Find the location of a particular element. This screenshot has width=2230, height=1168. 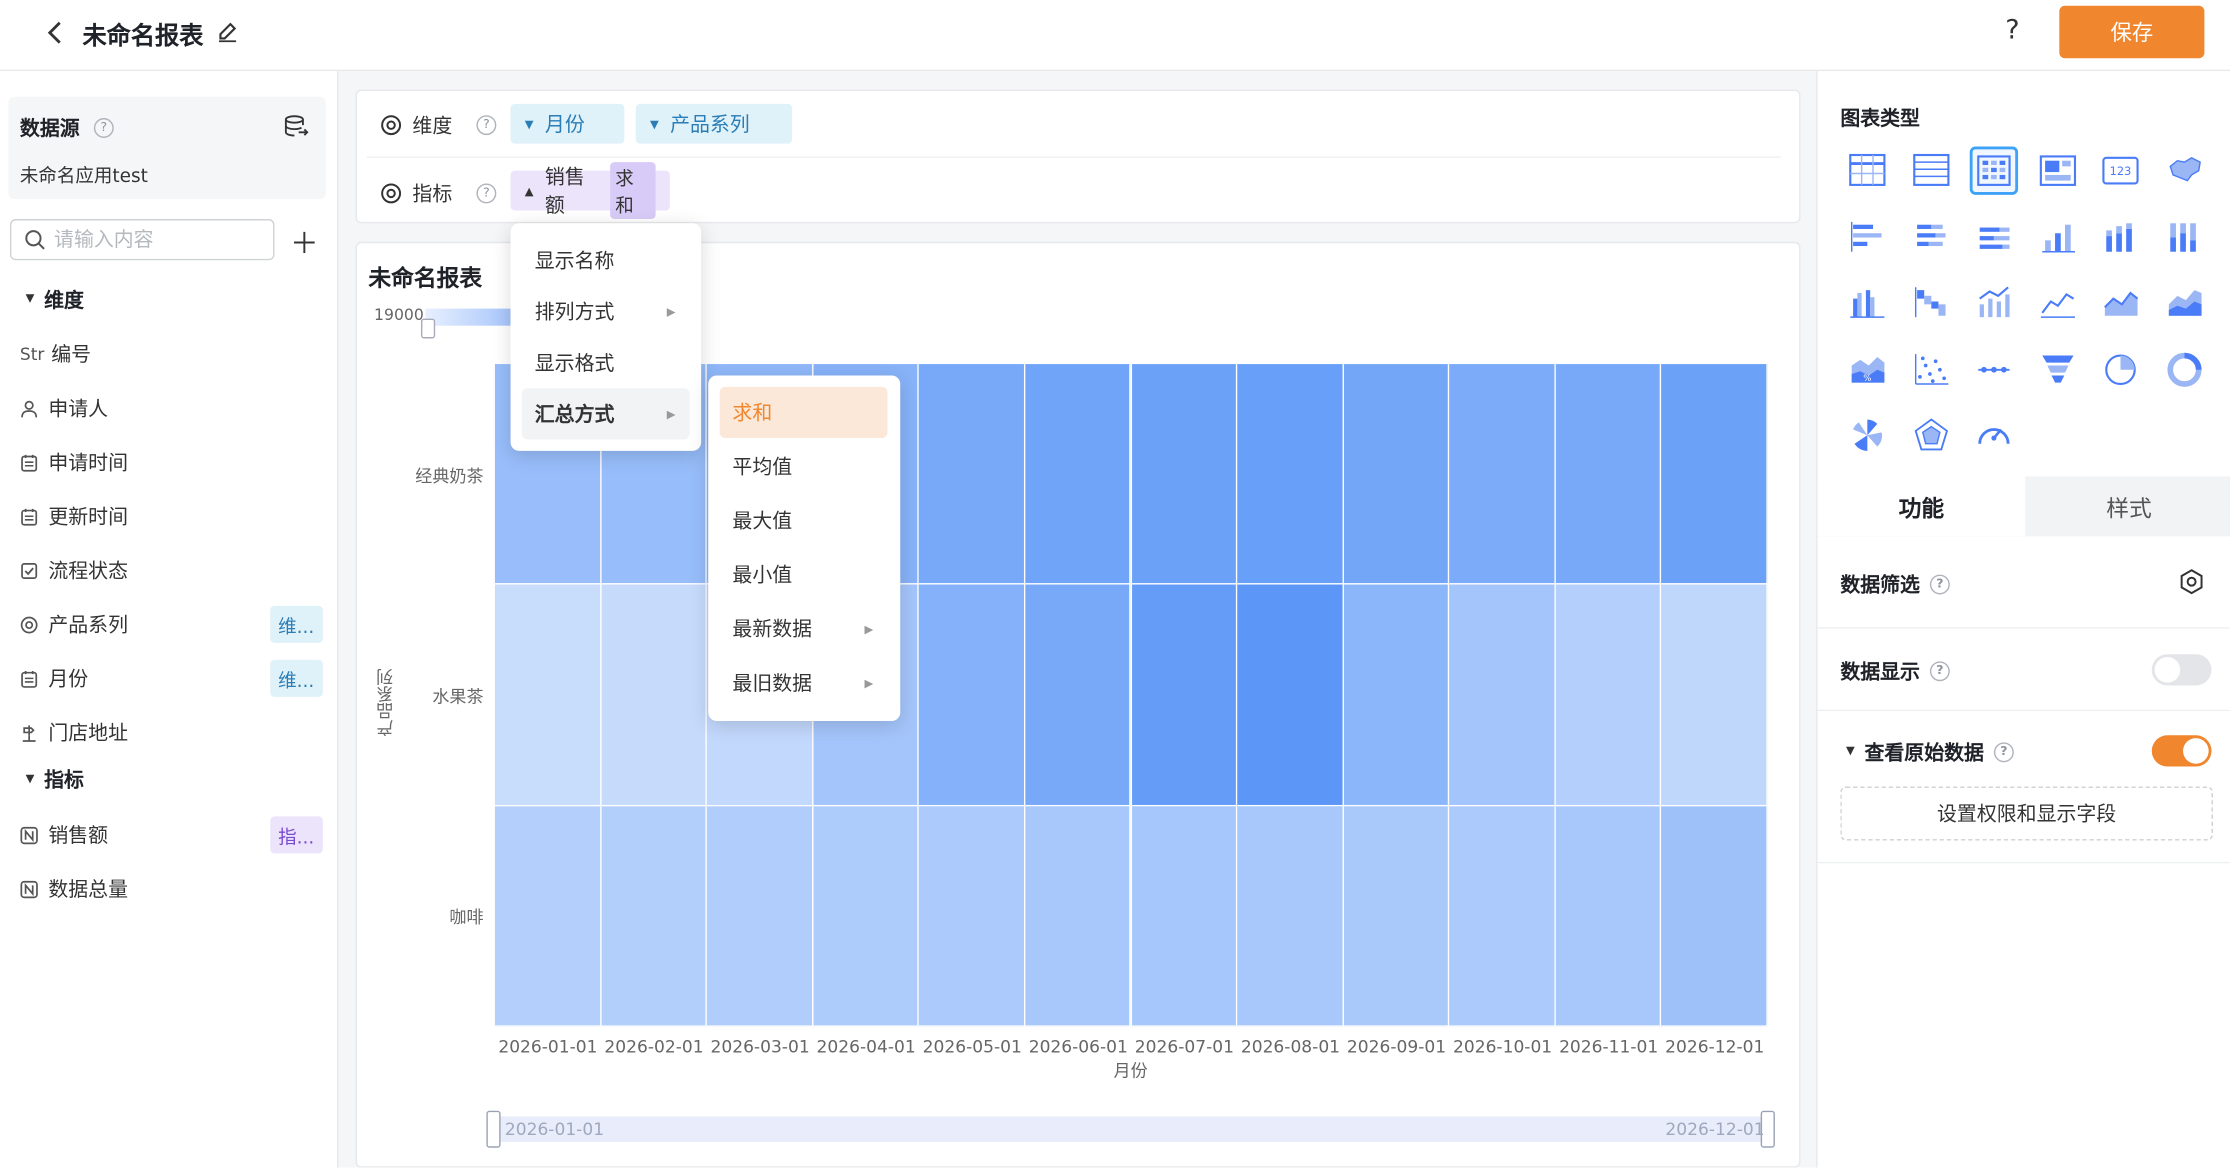

aggregation-option-5: 最旧数据 ▶ is located at coordinates (804, 682).